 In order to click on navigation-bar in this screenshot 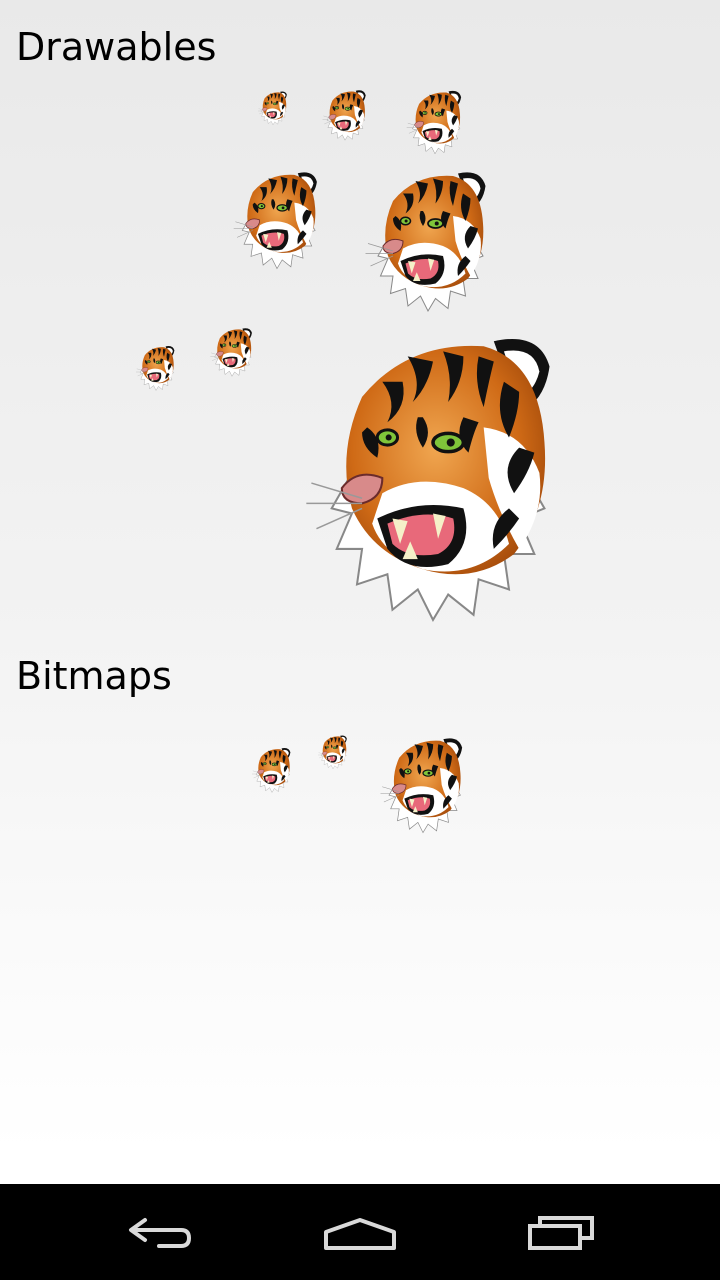, I will do `click(360, 1232)`.